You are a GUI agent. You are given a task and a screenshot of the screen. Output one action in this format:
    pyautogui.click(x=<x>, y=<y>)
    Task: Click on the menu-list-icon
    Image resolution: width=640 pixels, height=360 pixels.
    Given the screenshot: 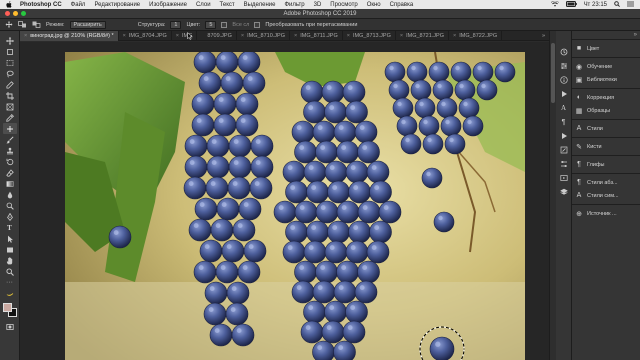 What is the action you would take?
    pyautogui.click(x=630, y=5)
    